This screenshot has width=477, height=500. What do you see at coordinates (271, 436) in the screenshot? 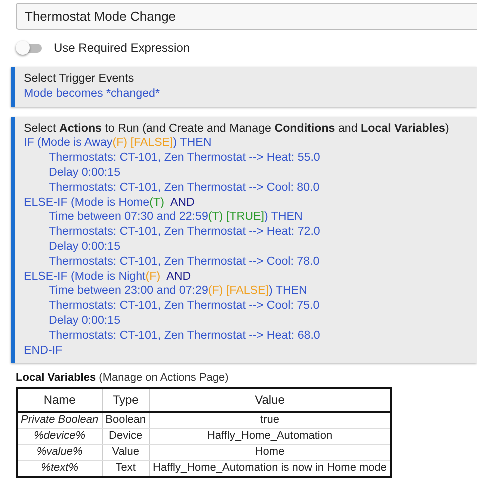
I see `table-cell: Haffly_Home_Automation` at bounding box center [271, 436].